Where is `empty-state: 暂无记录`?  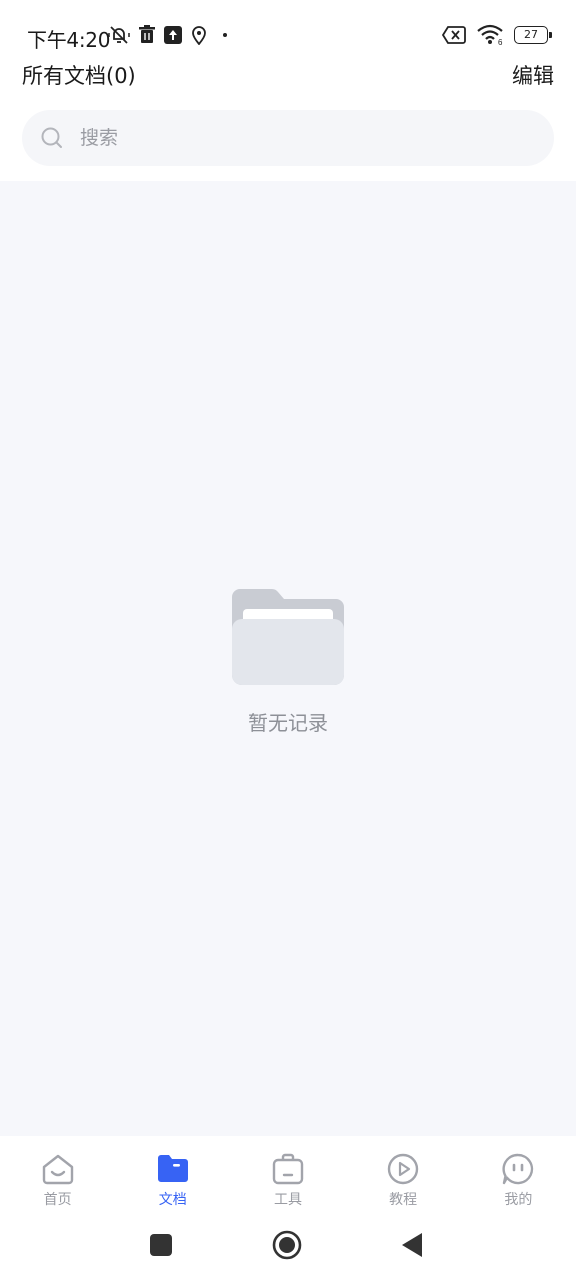
empty-state: 暂无记录 is located at coordinates (288, 662).